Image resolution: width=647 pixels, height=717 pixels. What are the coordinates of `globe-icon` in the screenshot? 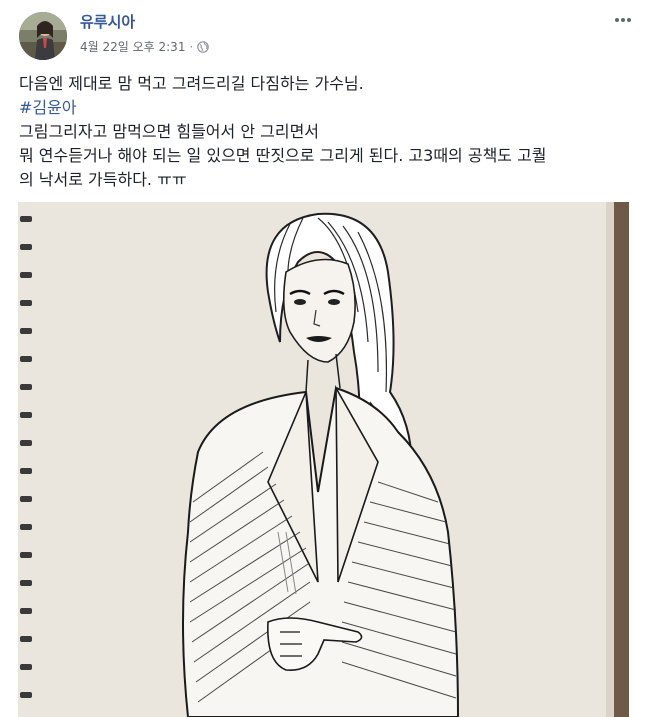 It's located at (203, 46).